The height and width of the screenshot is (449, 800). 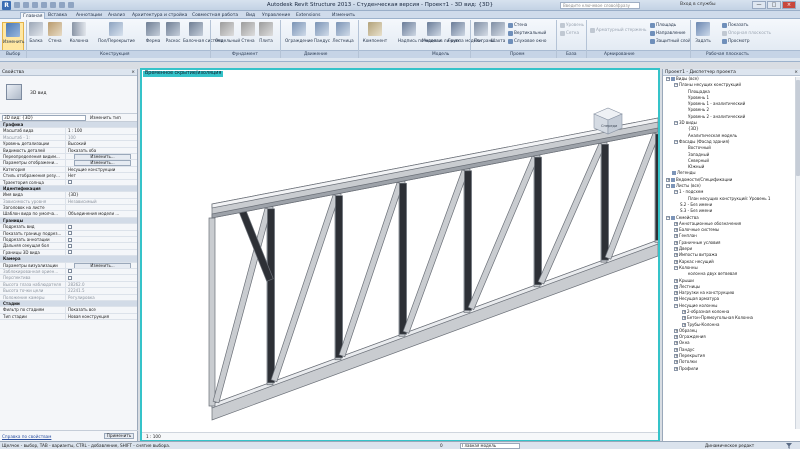 What do you see at coordinates (375, 37) in the screenshot?
I see `component-button: Компонент` at bounding box center [375, 37].